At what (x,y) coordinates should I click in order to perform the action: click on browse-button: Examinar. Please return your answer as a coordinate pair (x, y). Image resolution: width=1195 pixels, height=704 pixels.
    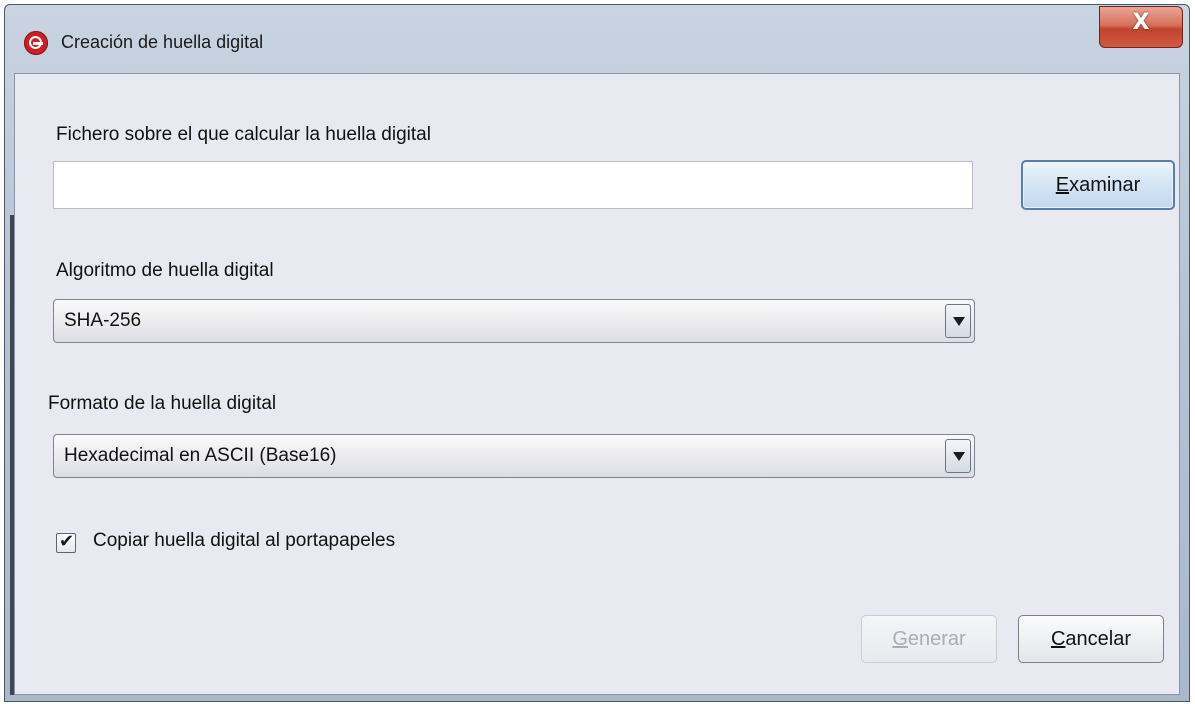
    Looking at the image, I should click on (1098, 185).